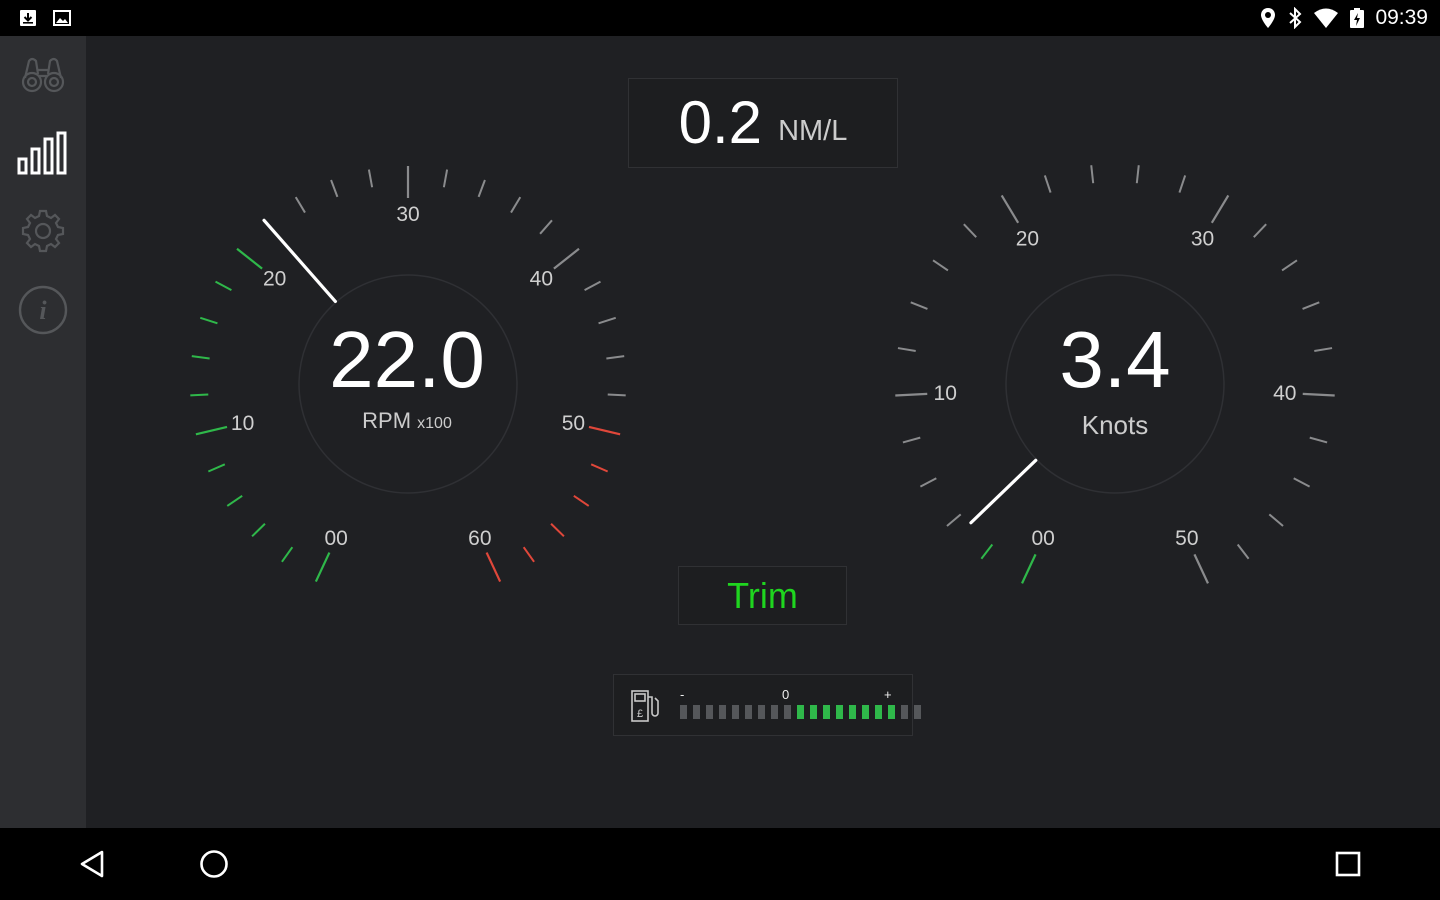  What do you see at coordinates (407, 359) in the screenshot?
I see `rpm-value: 22.0` at bounding box center [407, 359].